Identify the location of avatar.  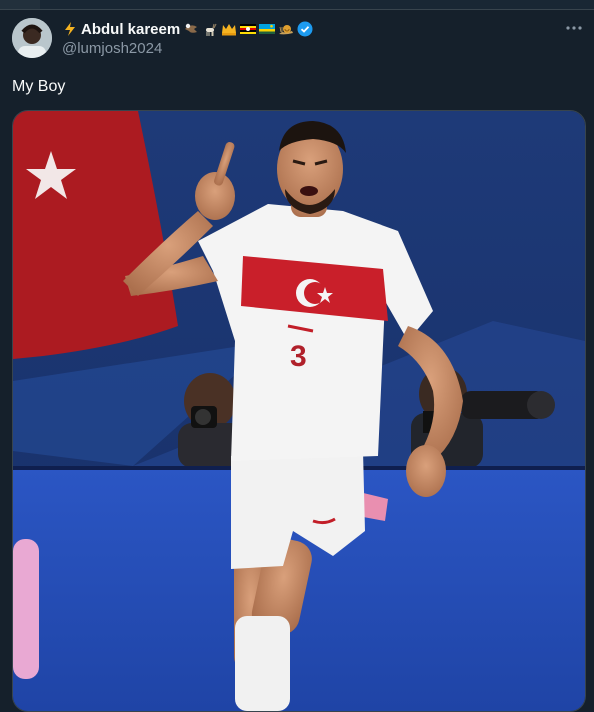
(32, 38).